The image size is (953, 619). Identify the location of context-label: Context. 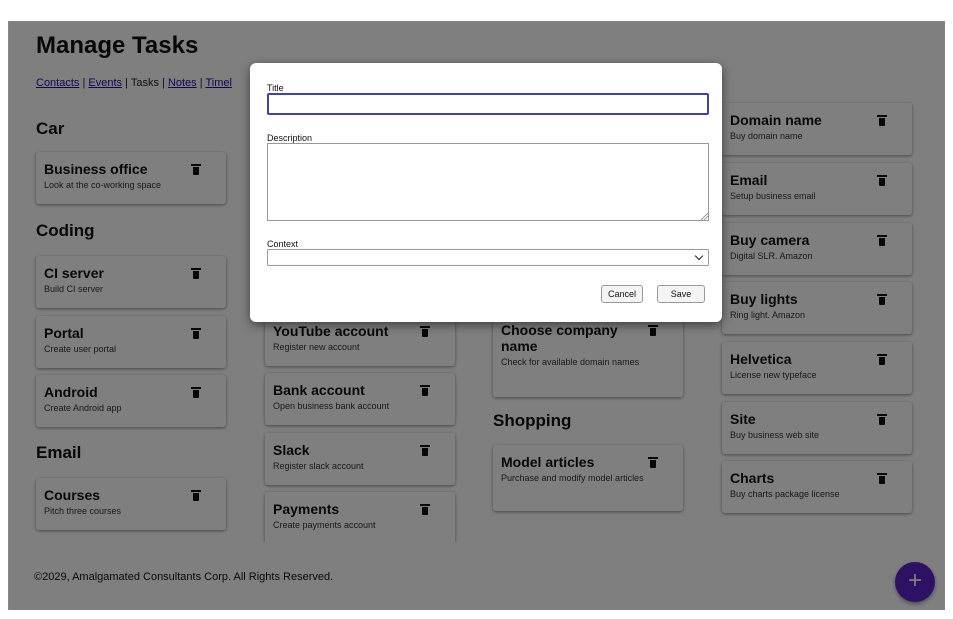
(283, 244).